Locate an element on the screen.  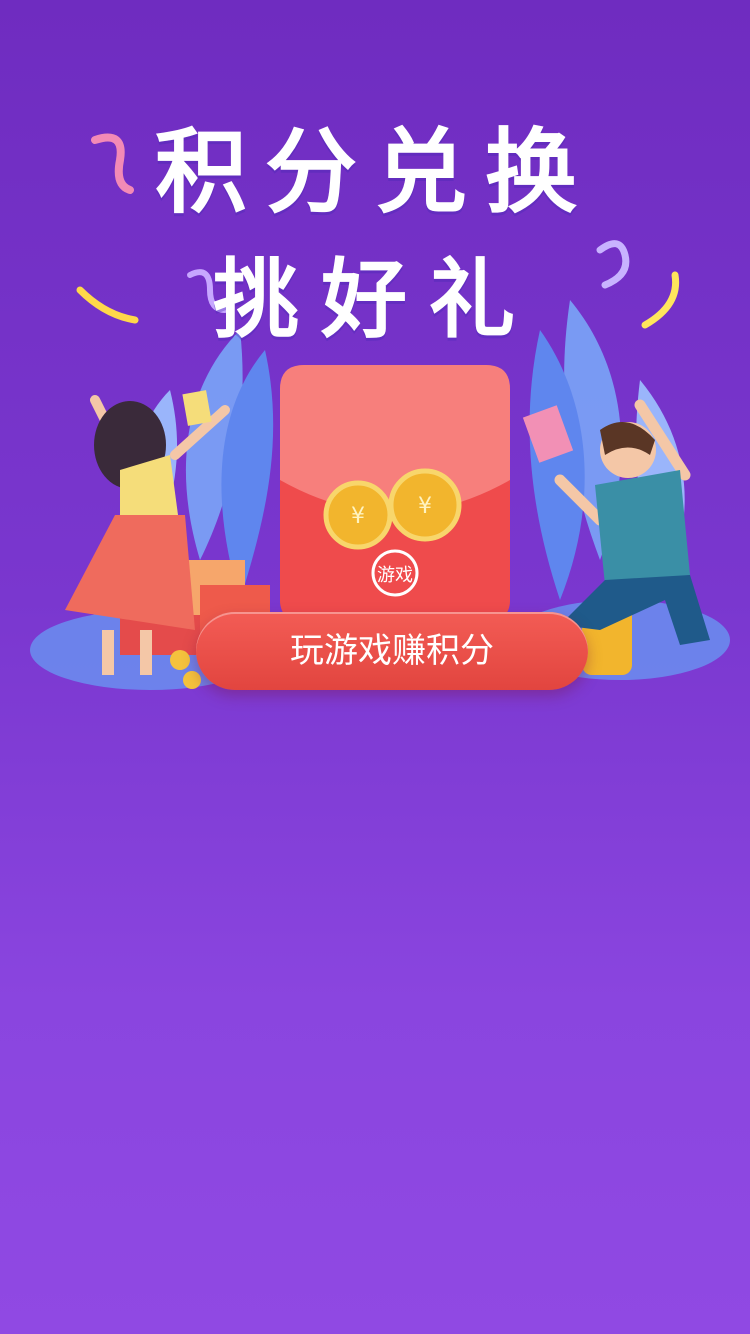
earn-points-button: 玩游戏赚积分 is located at coordinates (392, 651).